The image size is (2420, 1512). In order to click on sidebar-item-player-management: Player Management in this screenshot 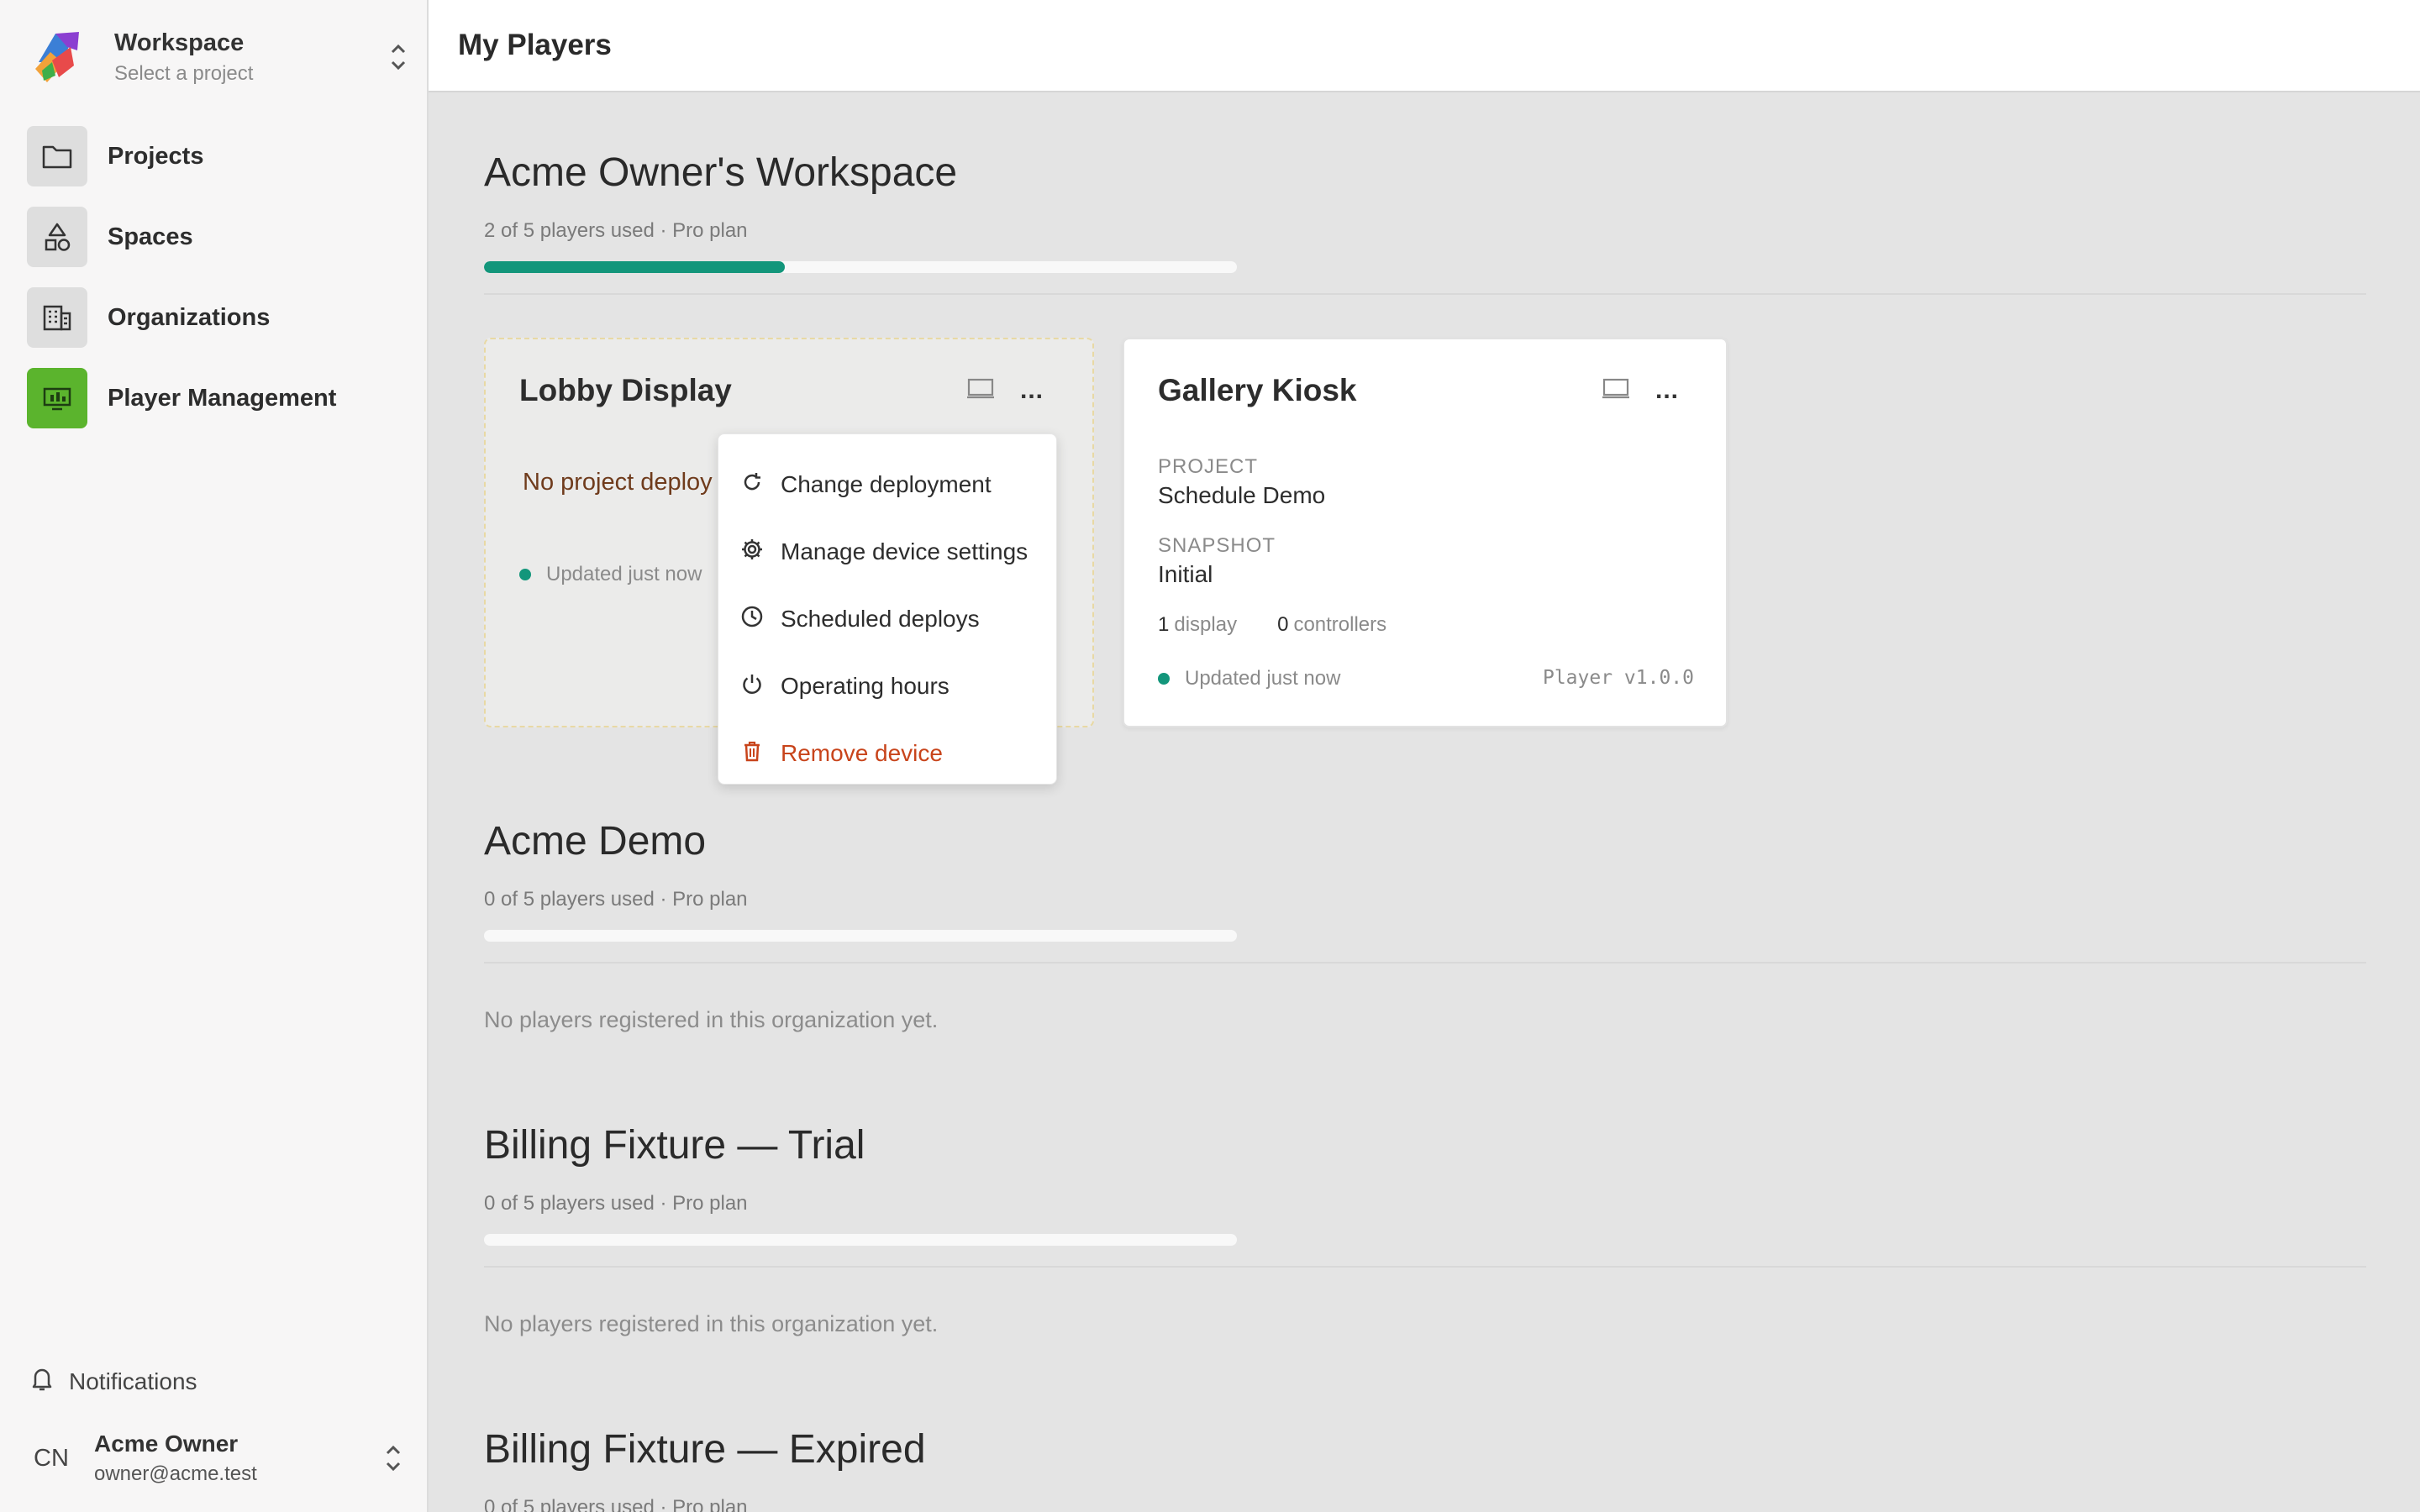, I will do `click(216, 398)`.